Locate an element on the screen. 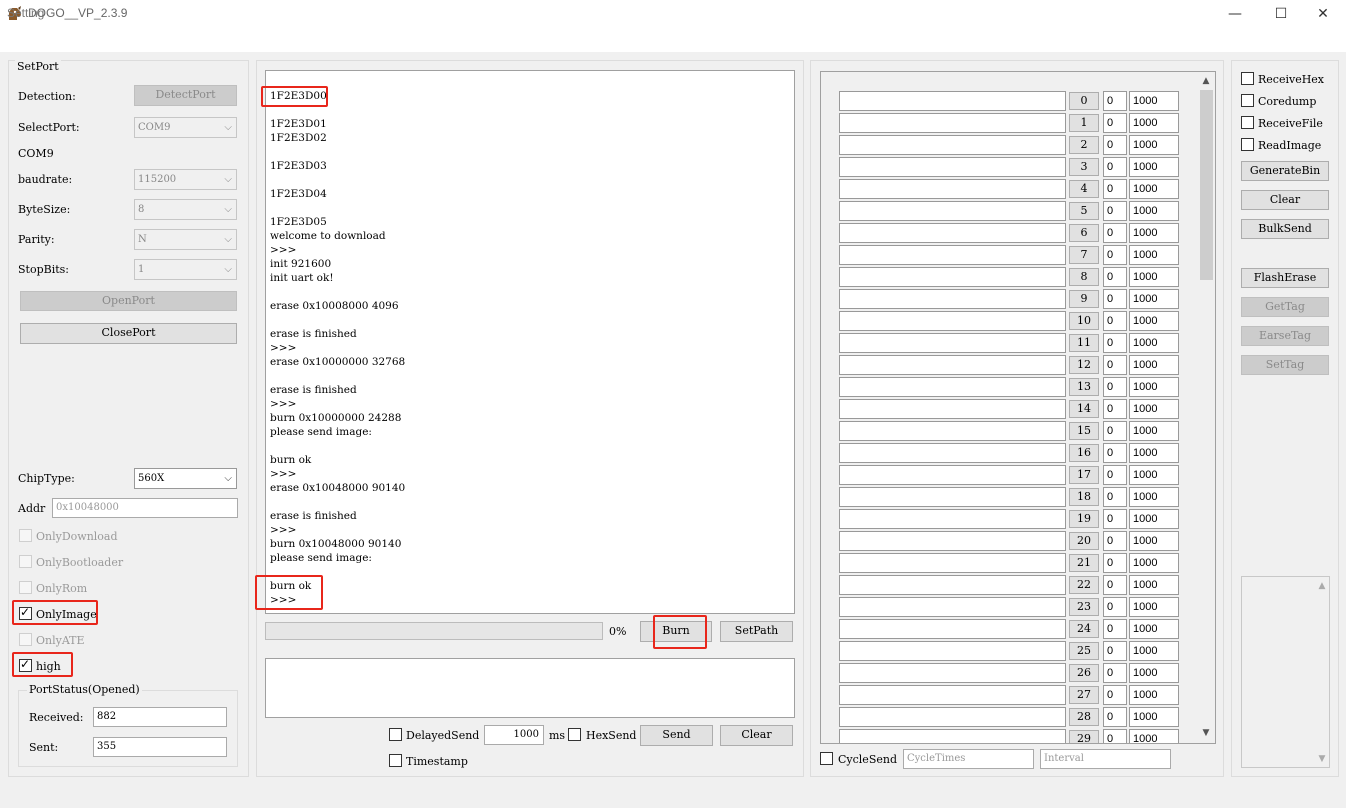  bytesize-combo: 8 ⌵ is located at coordinates (185, 209).